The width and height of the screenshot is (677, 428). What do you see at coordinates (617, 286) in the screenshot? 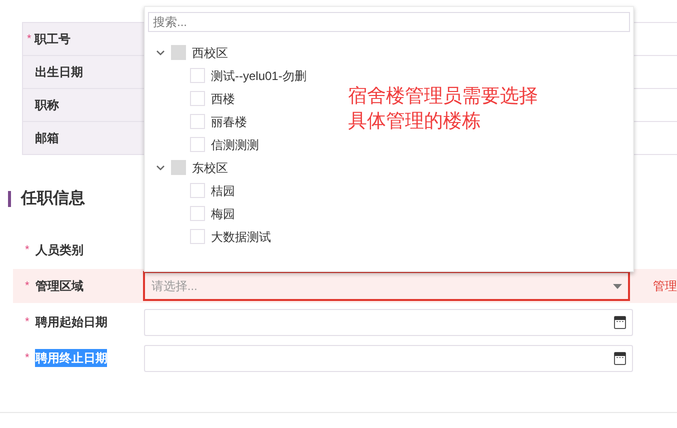
I see `dropdown-arrow-icon` at bounding box center [617, 286].